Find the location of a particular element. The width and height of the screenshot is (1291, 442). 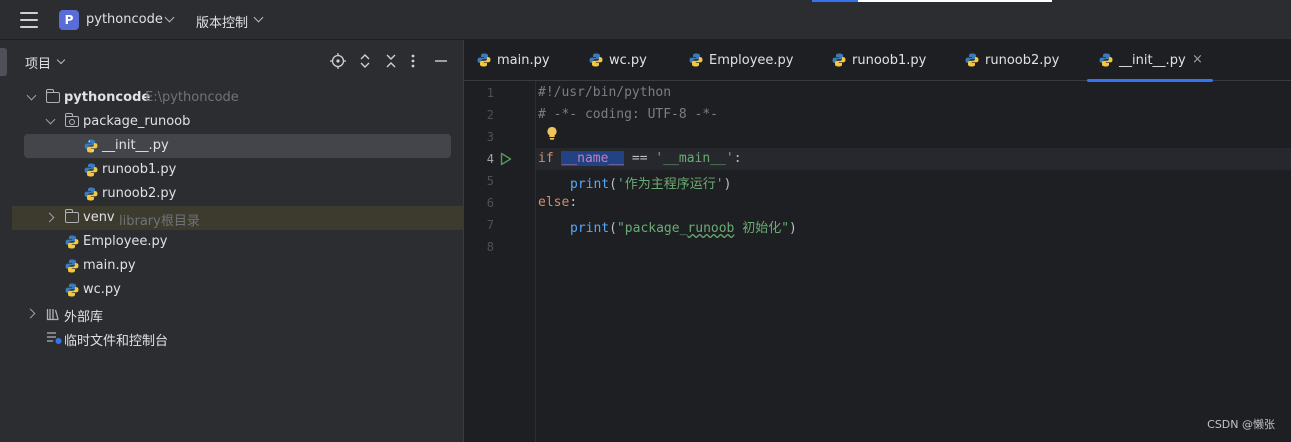

close-icon: × is located at coordinates (1197, 59).